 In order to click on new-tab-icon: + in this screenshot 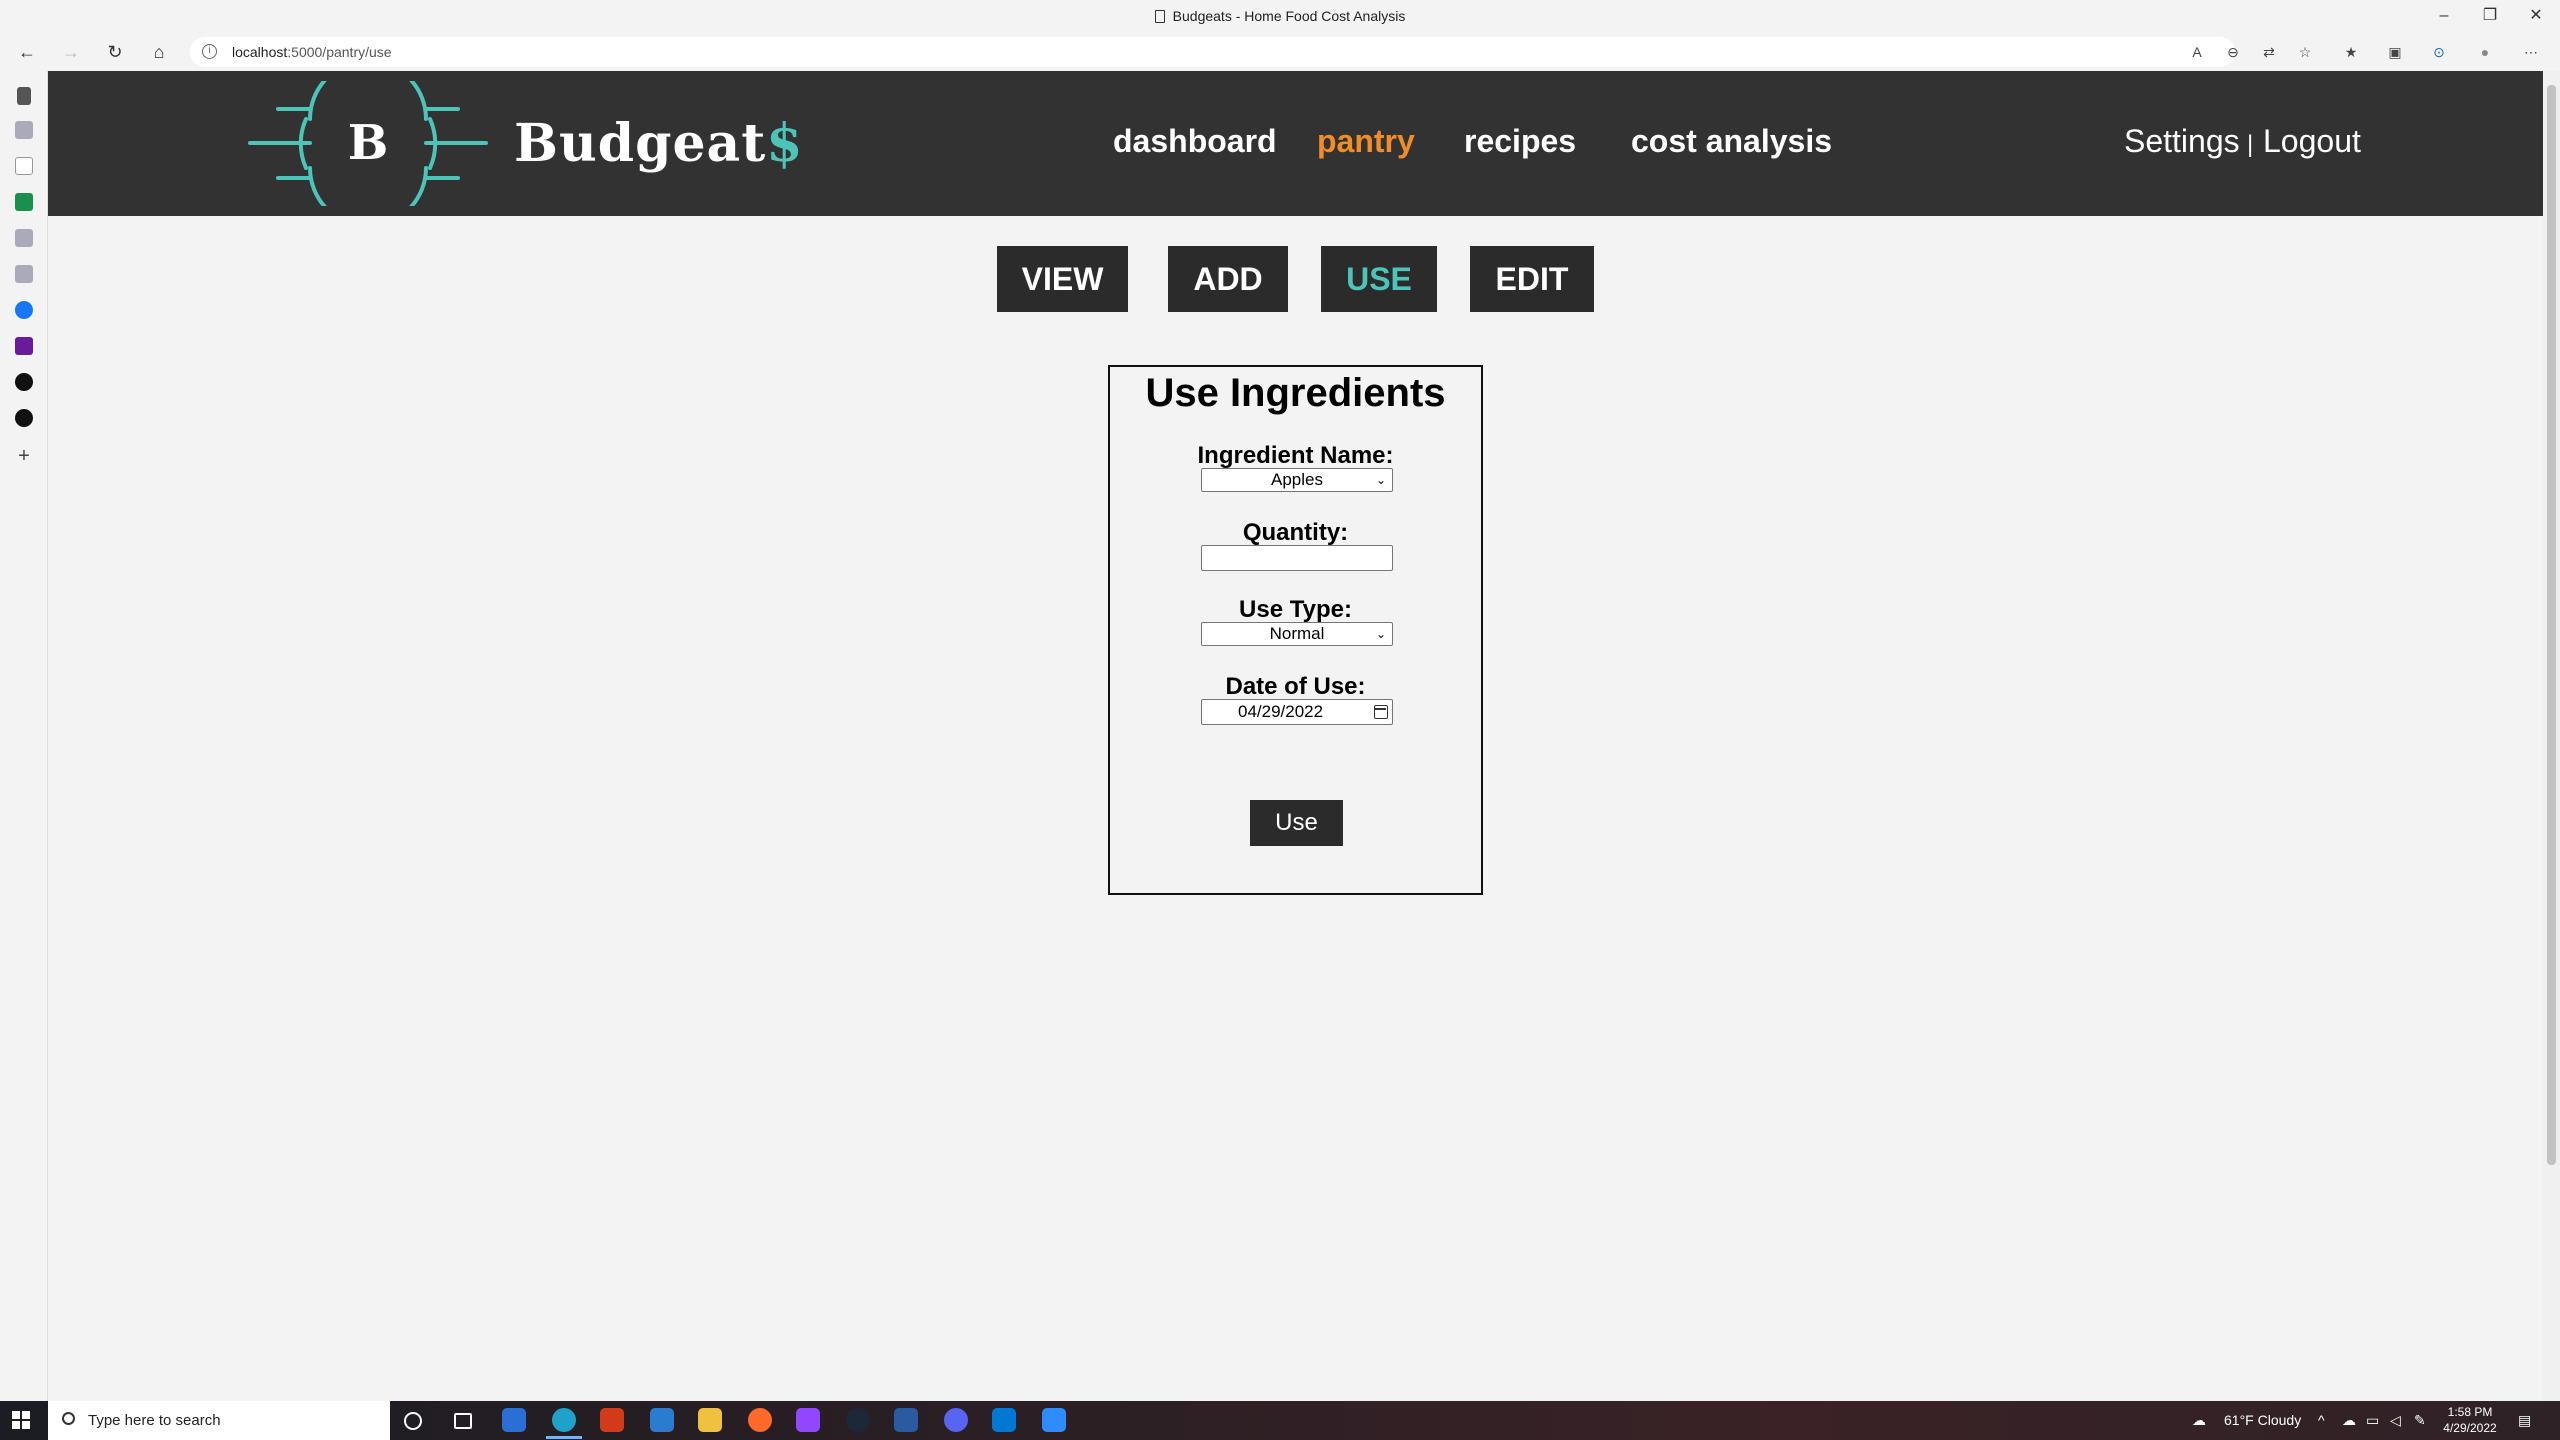, I will do `click(24, 456)`.